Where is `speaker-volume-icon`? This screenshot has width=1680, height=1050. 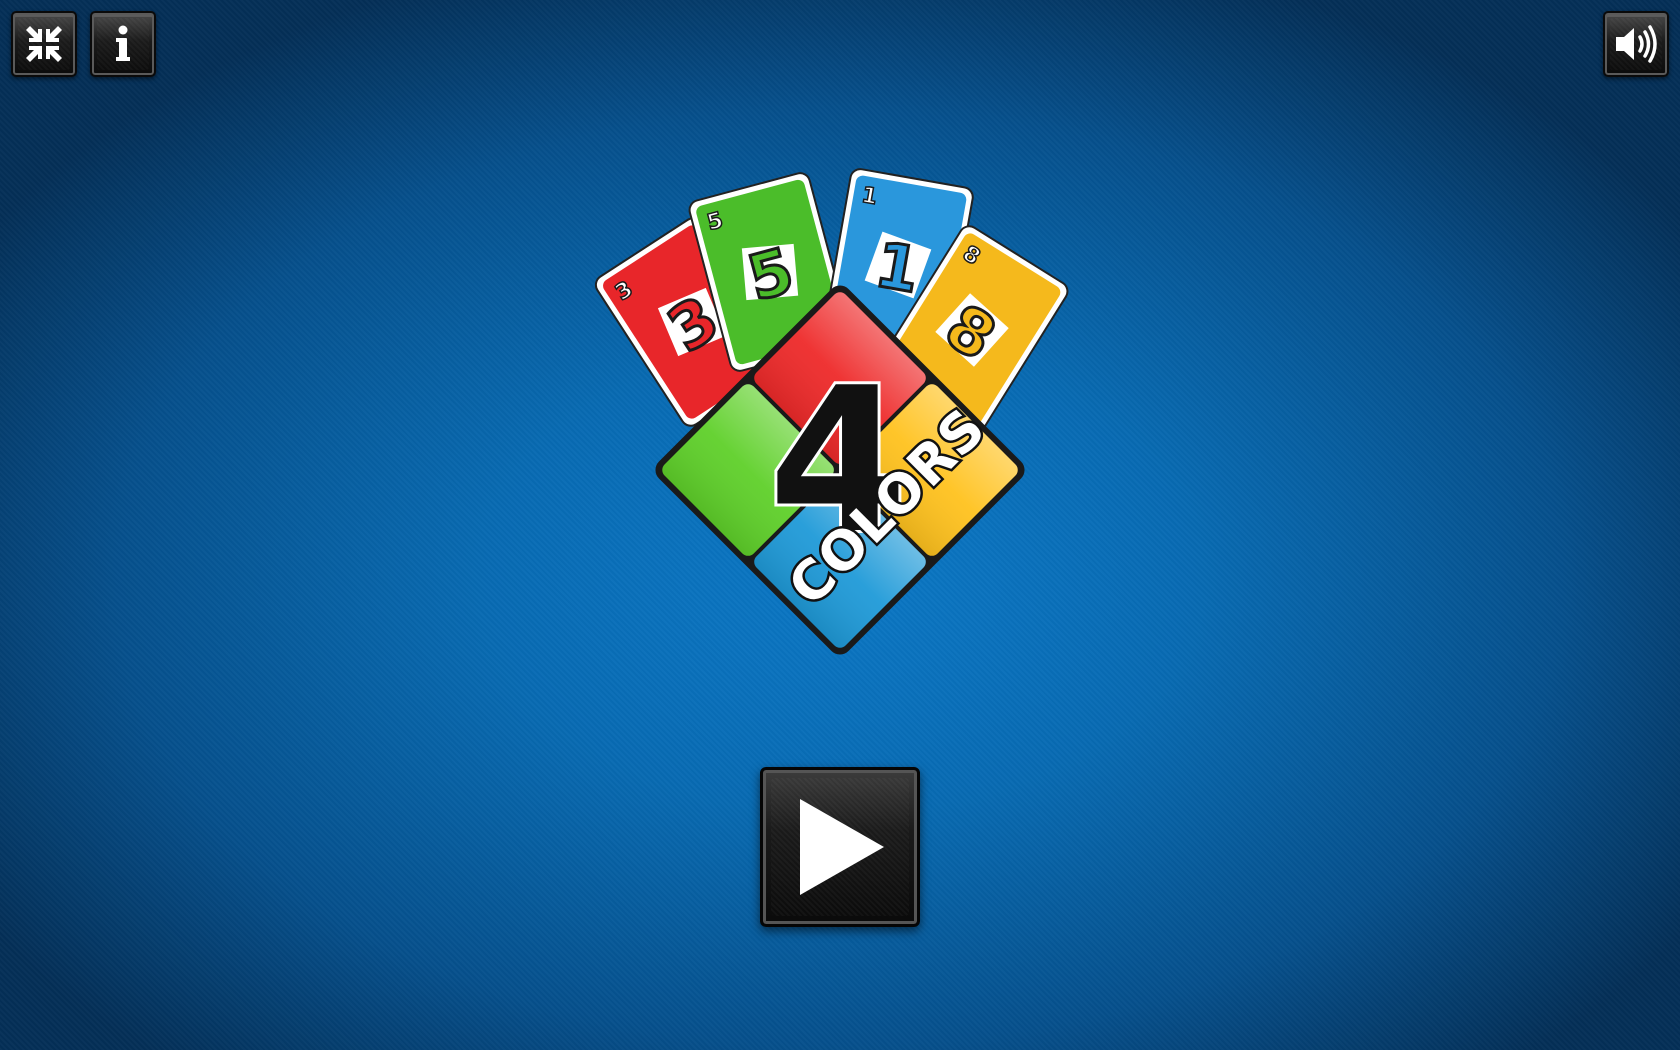 speaker-volume-icon is located at coordinates (1636, 44).